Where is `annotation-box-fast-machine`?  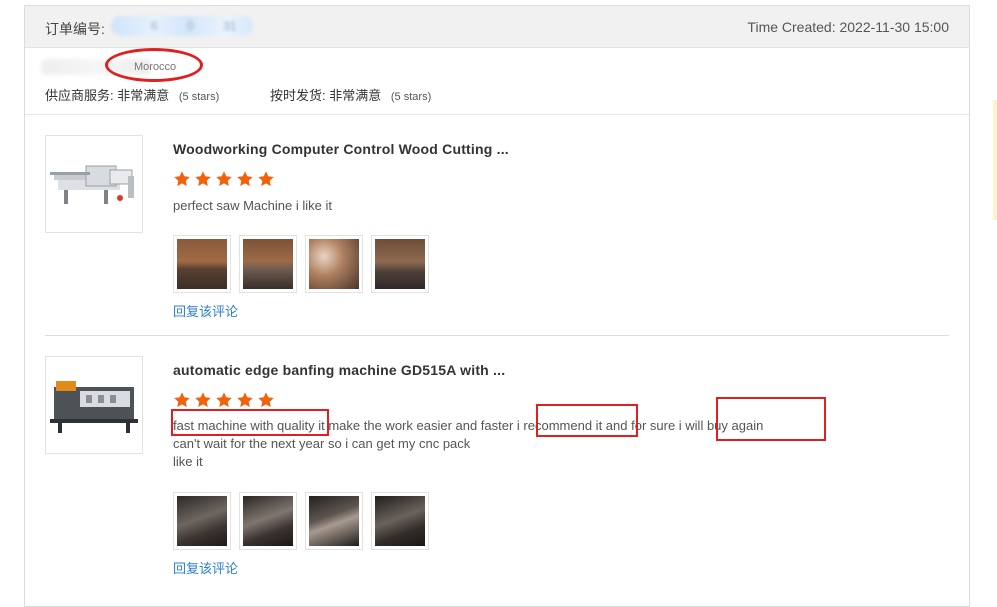 annotation-box-fast-machine is located at coordinates (250, 422).